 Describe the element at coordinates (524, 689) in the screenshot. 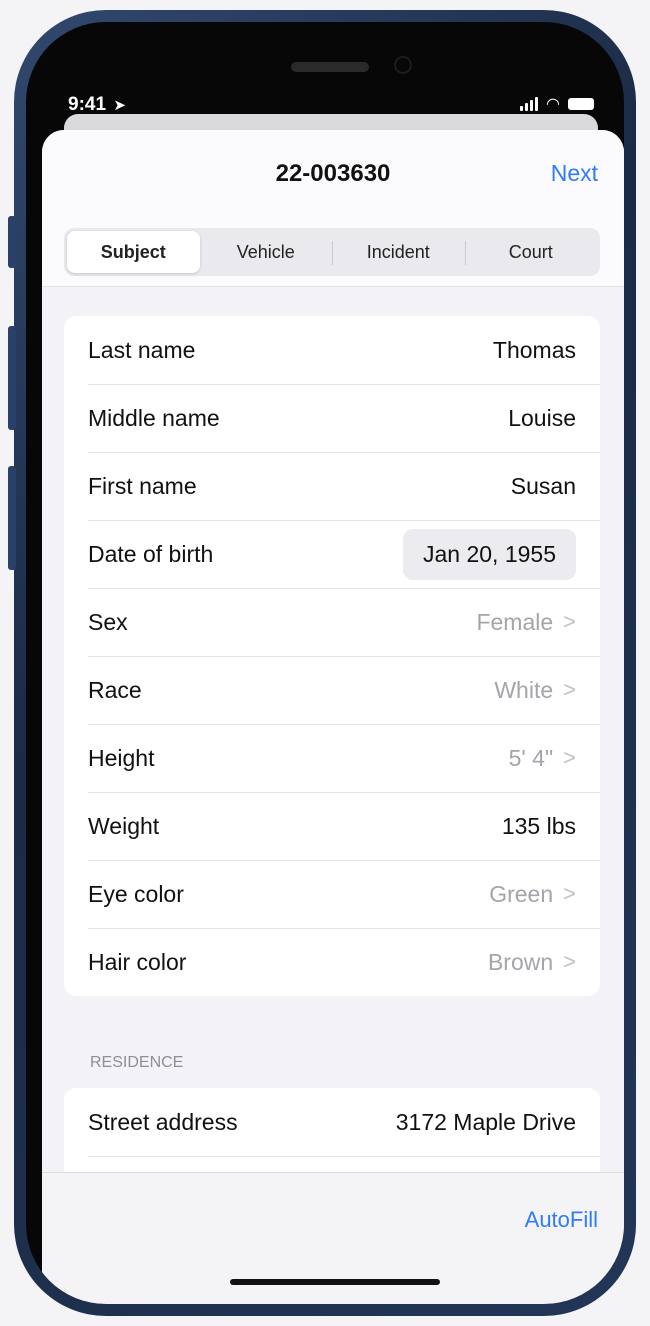

I see `race-value: White` at that location.